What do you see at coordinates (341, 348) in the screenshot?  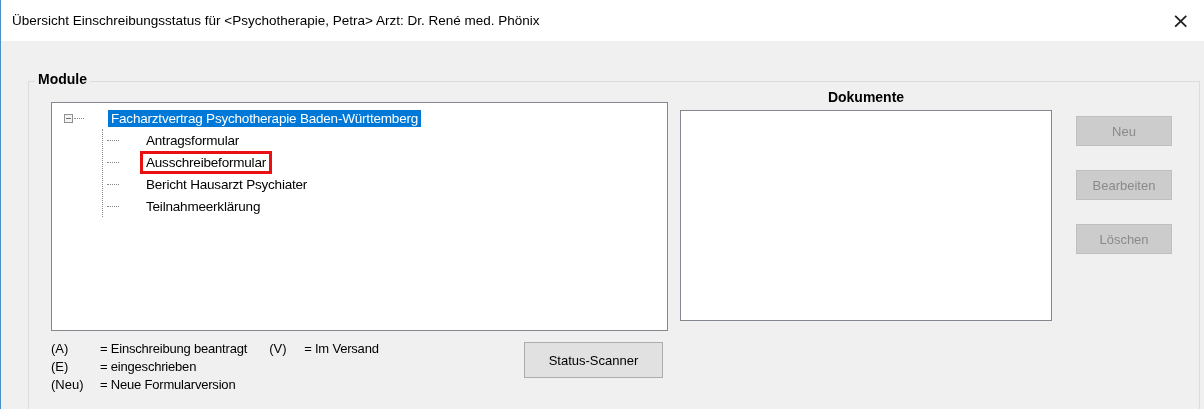 I see `legend-text: = Im Versand` at bounding box center [341, 348].